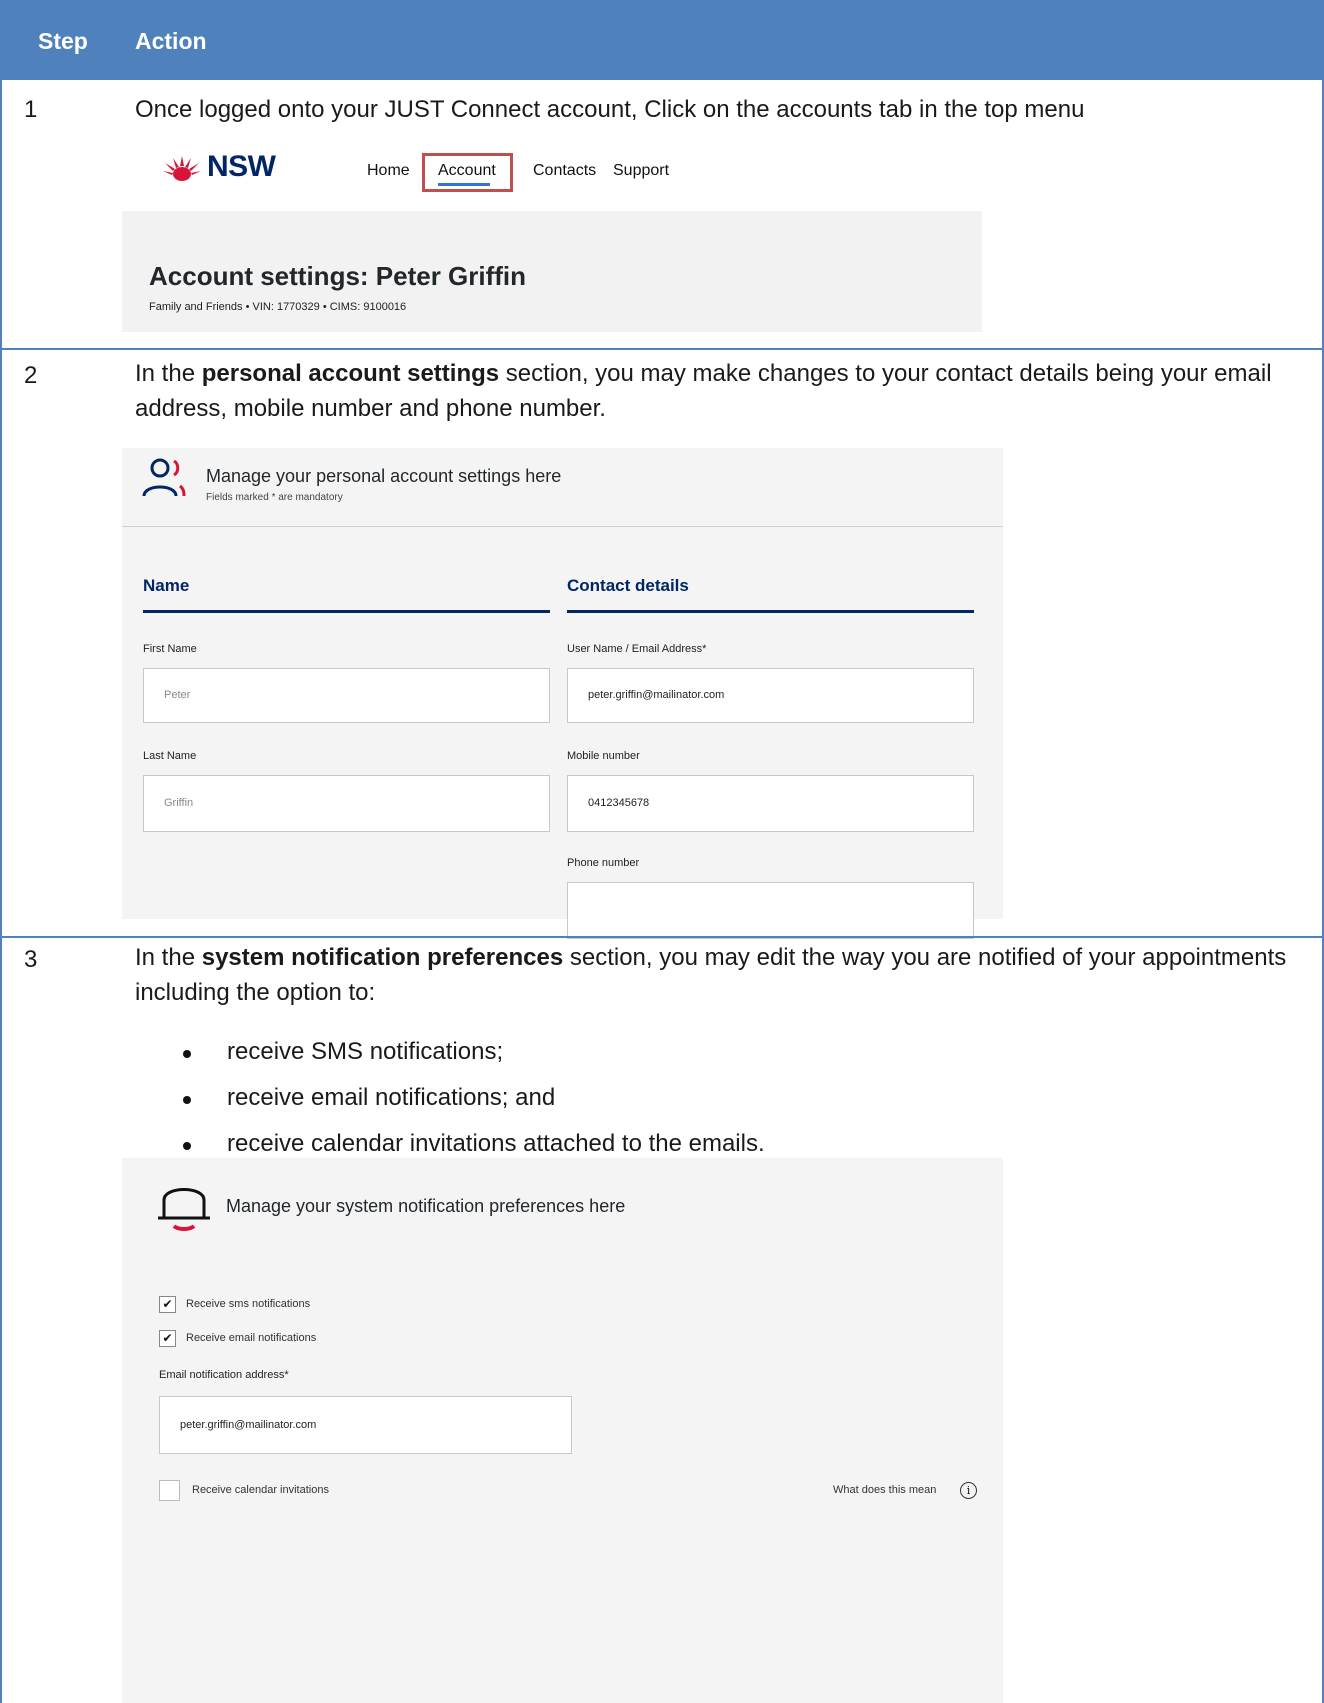 The height and width of the screenshot is (1703, 1324). Describe the element at coordinates (346, 803) in the screenshot. I see `last-name-field: Griffin` at that location.